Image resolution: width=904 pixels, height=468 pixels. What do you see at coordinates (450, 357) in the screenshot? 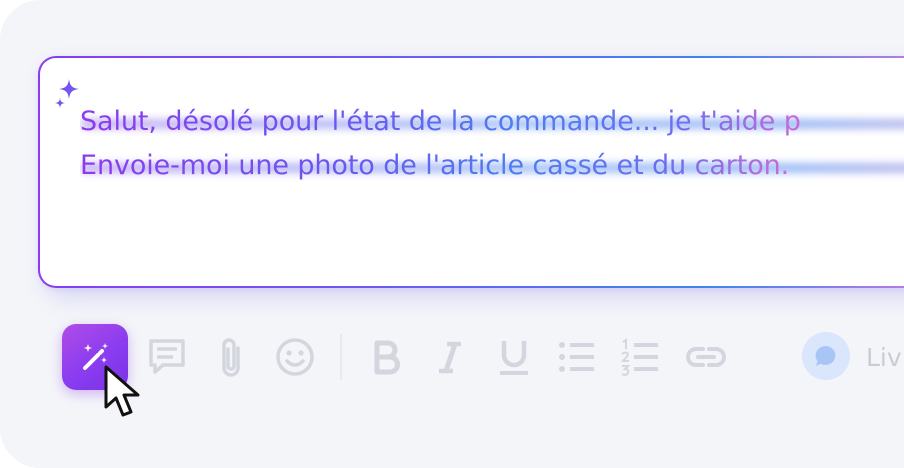
I see `italic-icon` at bounding box center [450, 357].